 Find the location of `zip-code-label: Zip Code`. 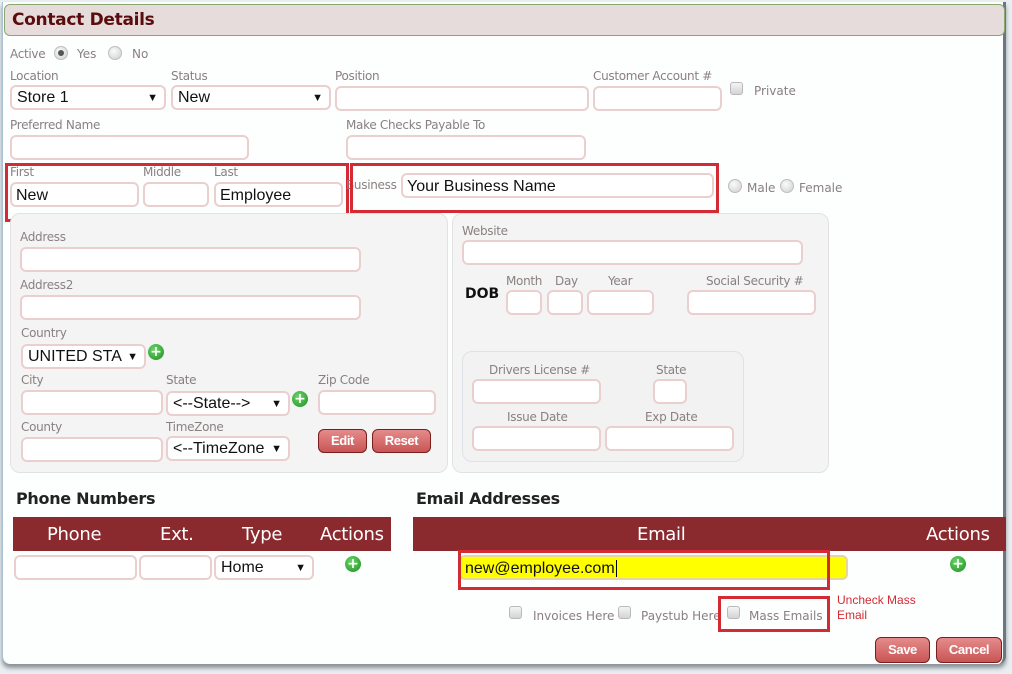

zip-code-label: Zip Code is located at coordinates (344, 380).